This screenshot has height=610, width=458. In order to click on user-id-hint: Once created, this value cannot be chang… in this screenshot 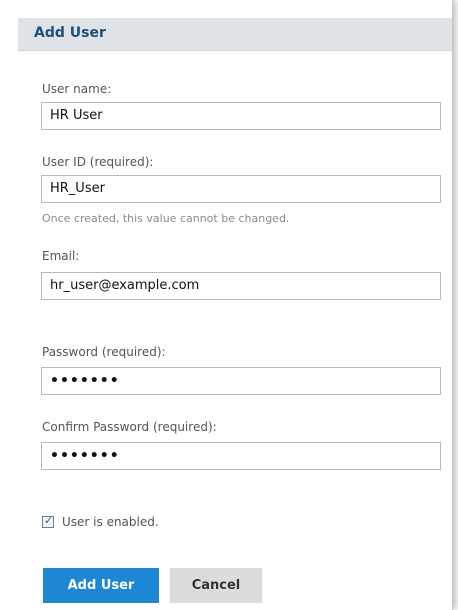, I will do `click(166, 218)`.